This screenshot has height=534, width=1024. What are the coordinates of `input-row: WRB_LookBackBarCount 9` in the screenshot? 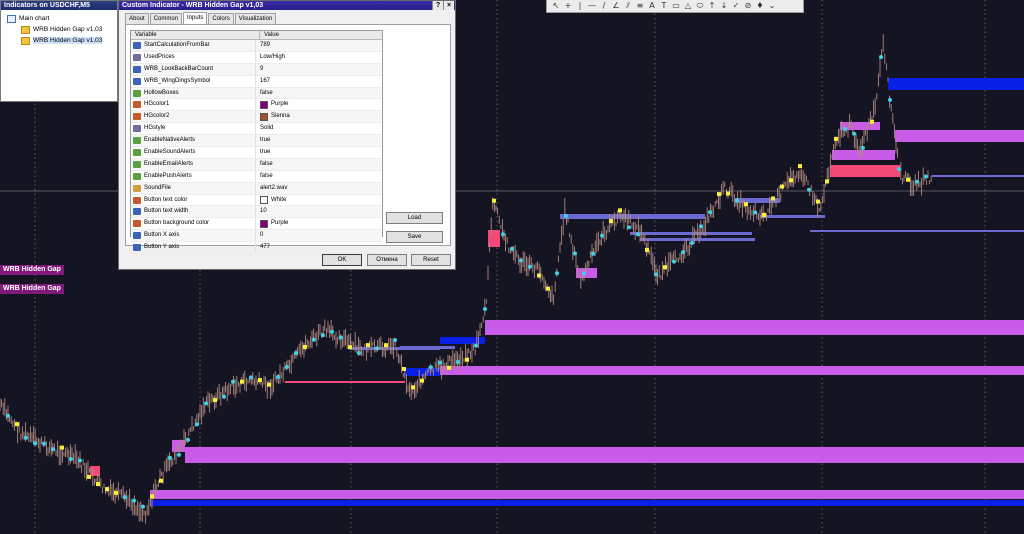 It's located at (256, 69).